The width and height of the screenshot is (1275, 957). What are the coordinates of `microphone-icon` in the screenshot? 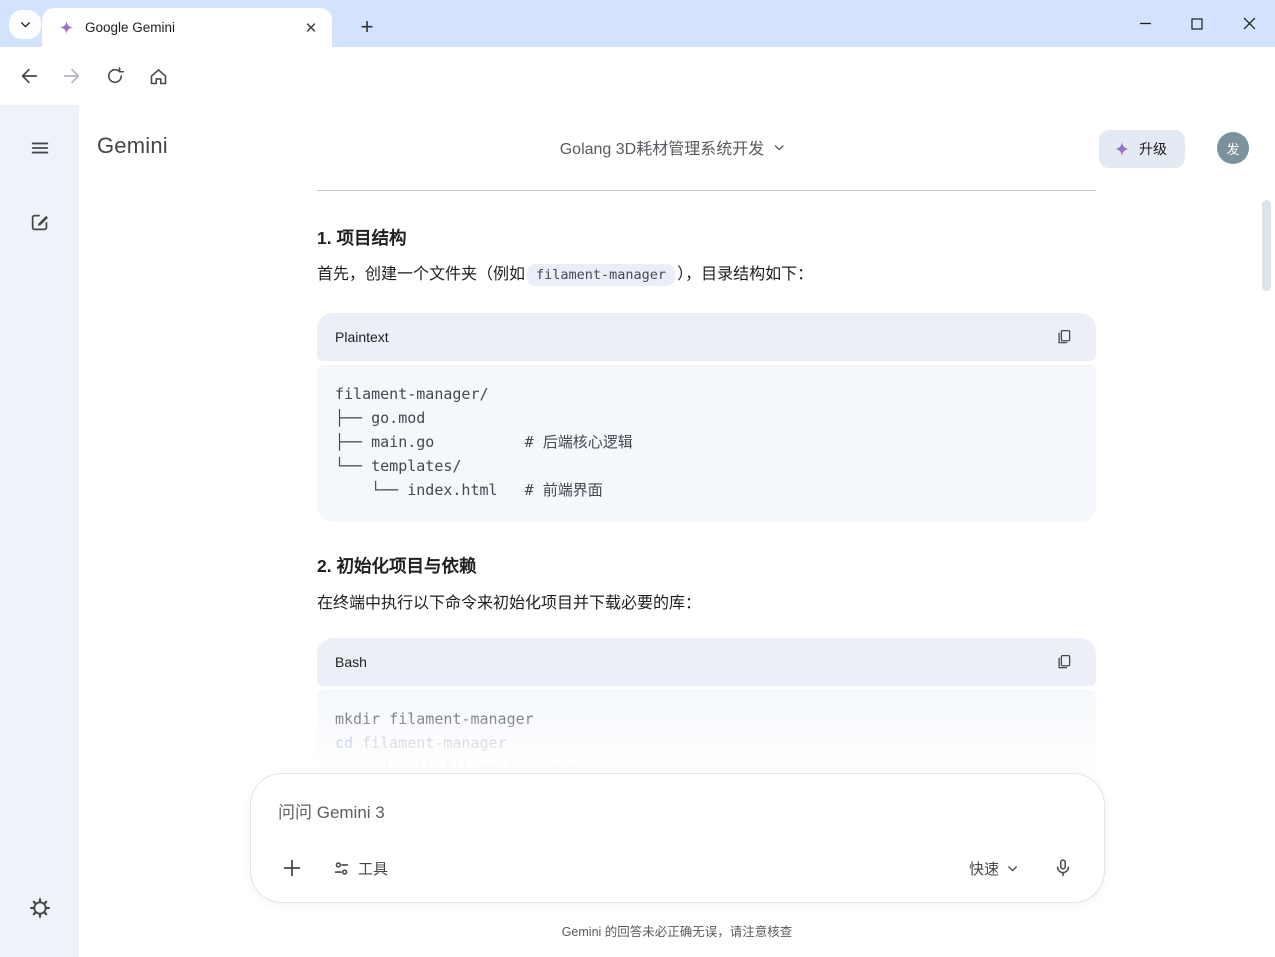 It's located at (1063, 868).